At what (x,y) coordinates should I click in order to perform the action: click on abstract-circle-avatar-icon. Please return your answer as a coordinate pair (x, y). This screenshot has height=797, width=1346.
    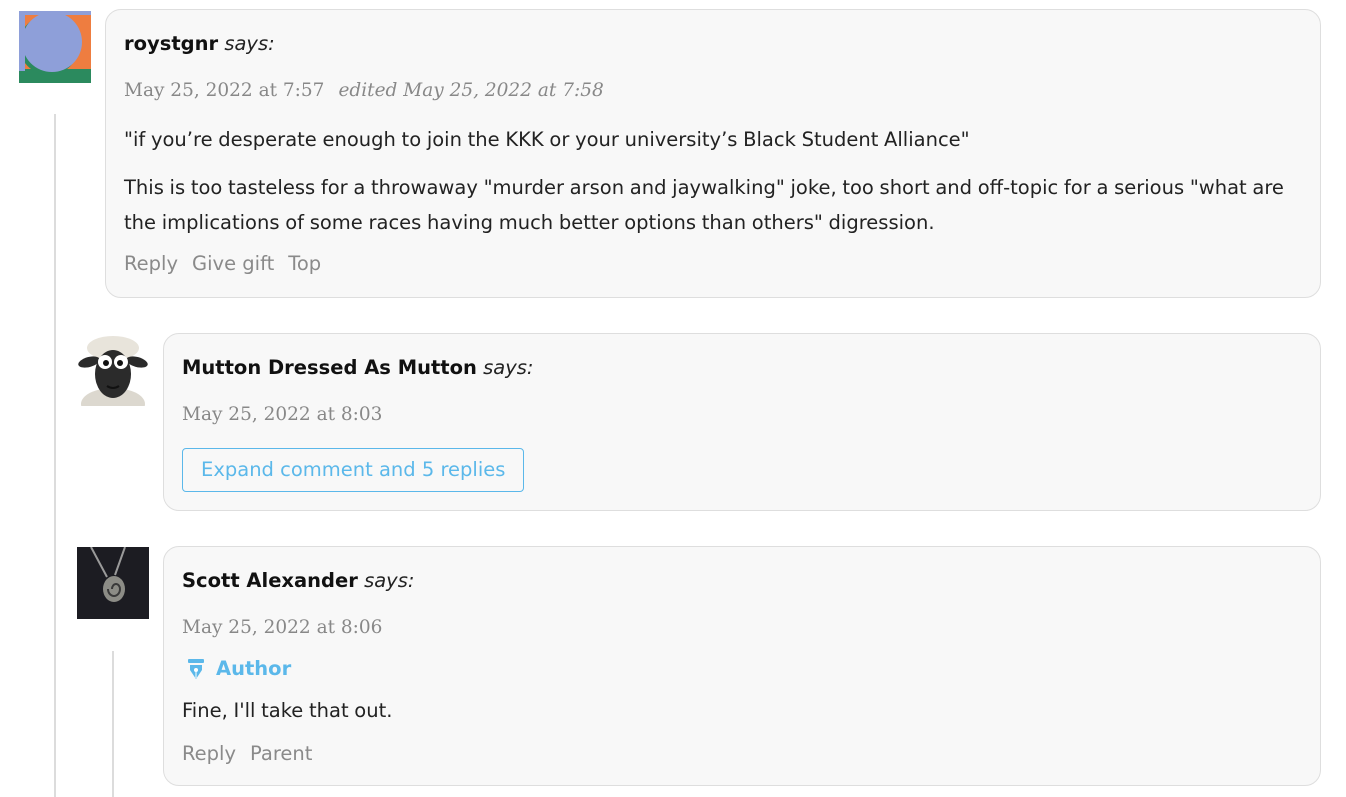
    Looking at the image, I should click on (55, 47).